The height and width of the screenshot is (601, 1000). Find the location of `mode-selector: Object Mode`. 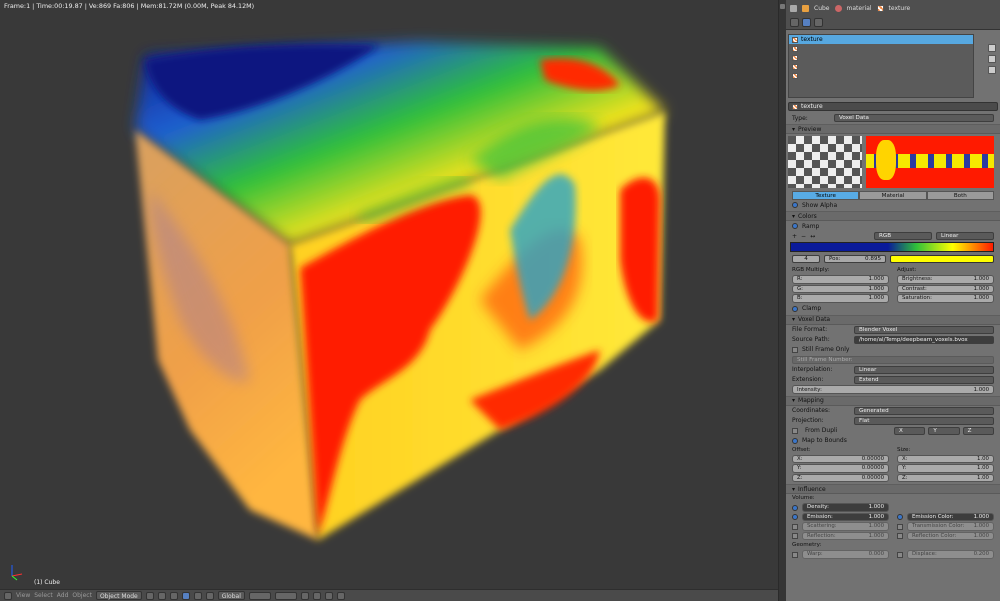

mode-selector: Object Mode is located at coordinates (118, 595).